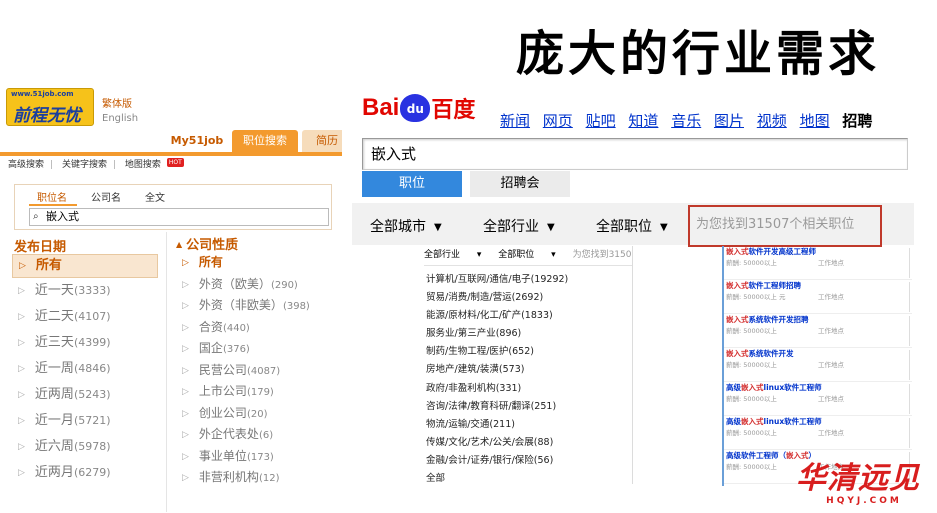 Image resolution: width=937 pixels, height=513 pixels. I want to click on date-filter-item: ▷ 近六周(5978), so click(85, 449).